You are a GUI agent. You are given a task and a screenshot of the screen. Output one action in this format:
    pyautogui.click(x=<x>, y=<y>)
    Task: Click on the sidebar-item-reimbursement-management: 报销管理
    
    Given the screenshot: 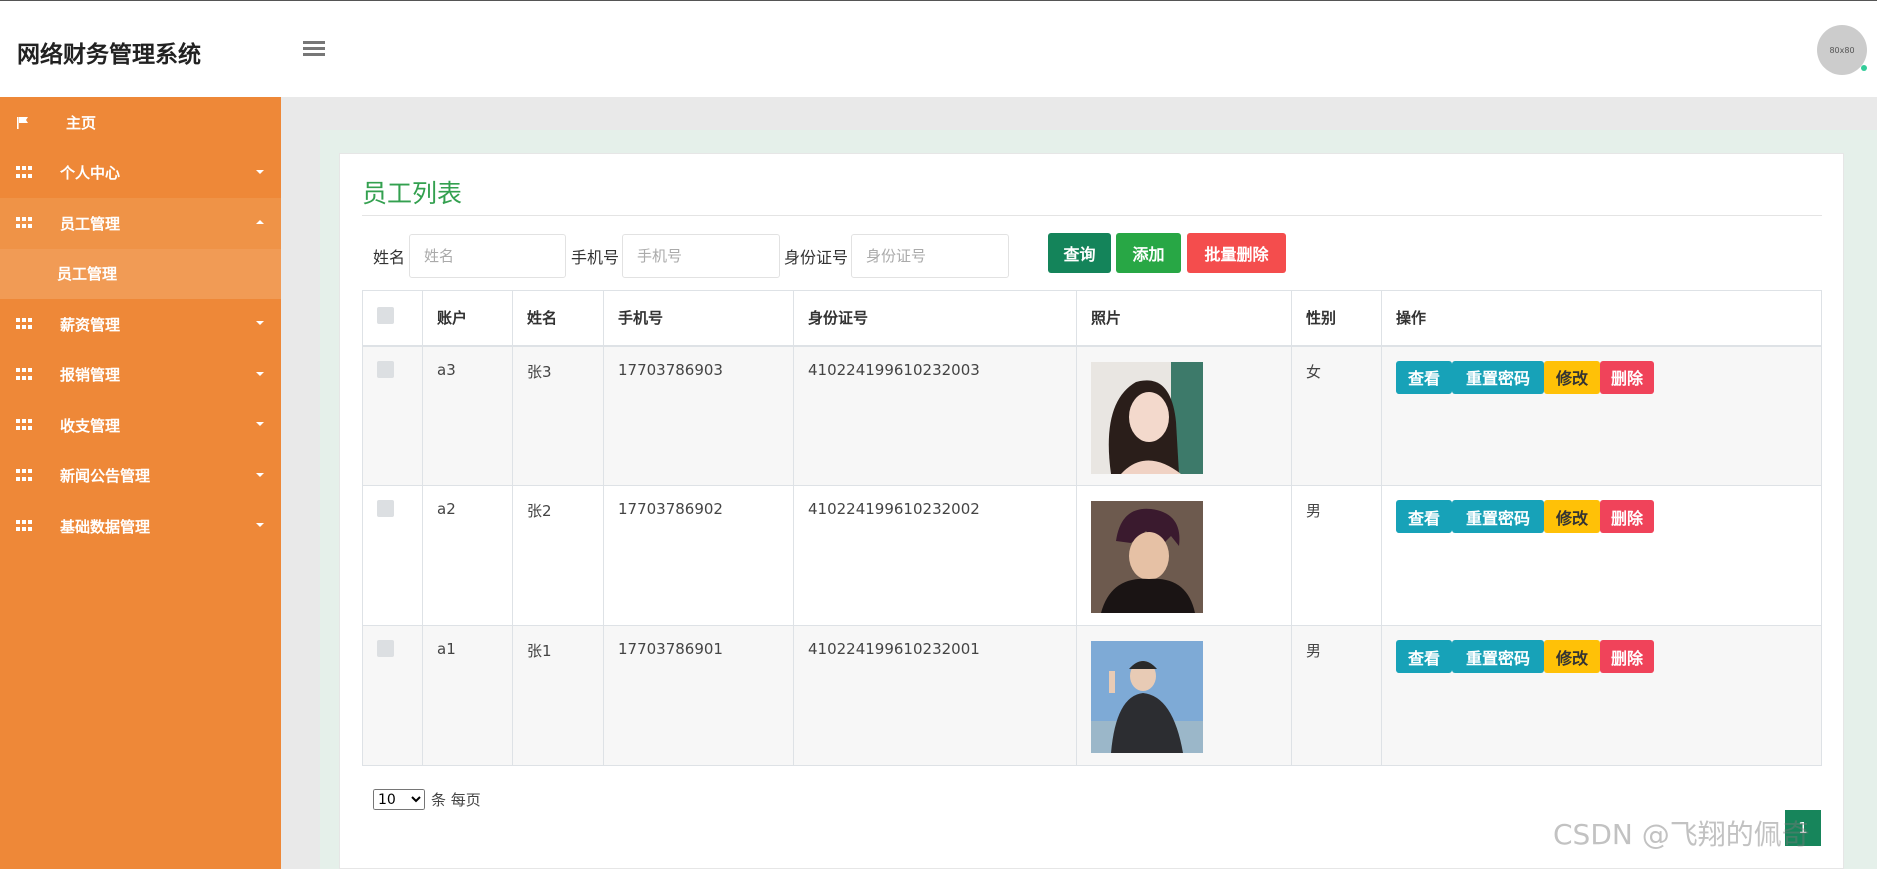 What is the action you would take?
    pyautogui.click(x=140, y=375)
    